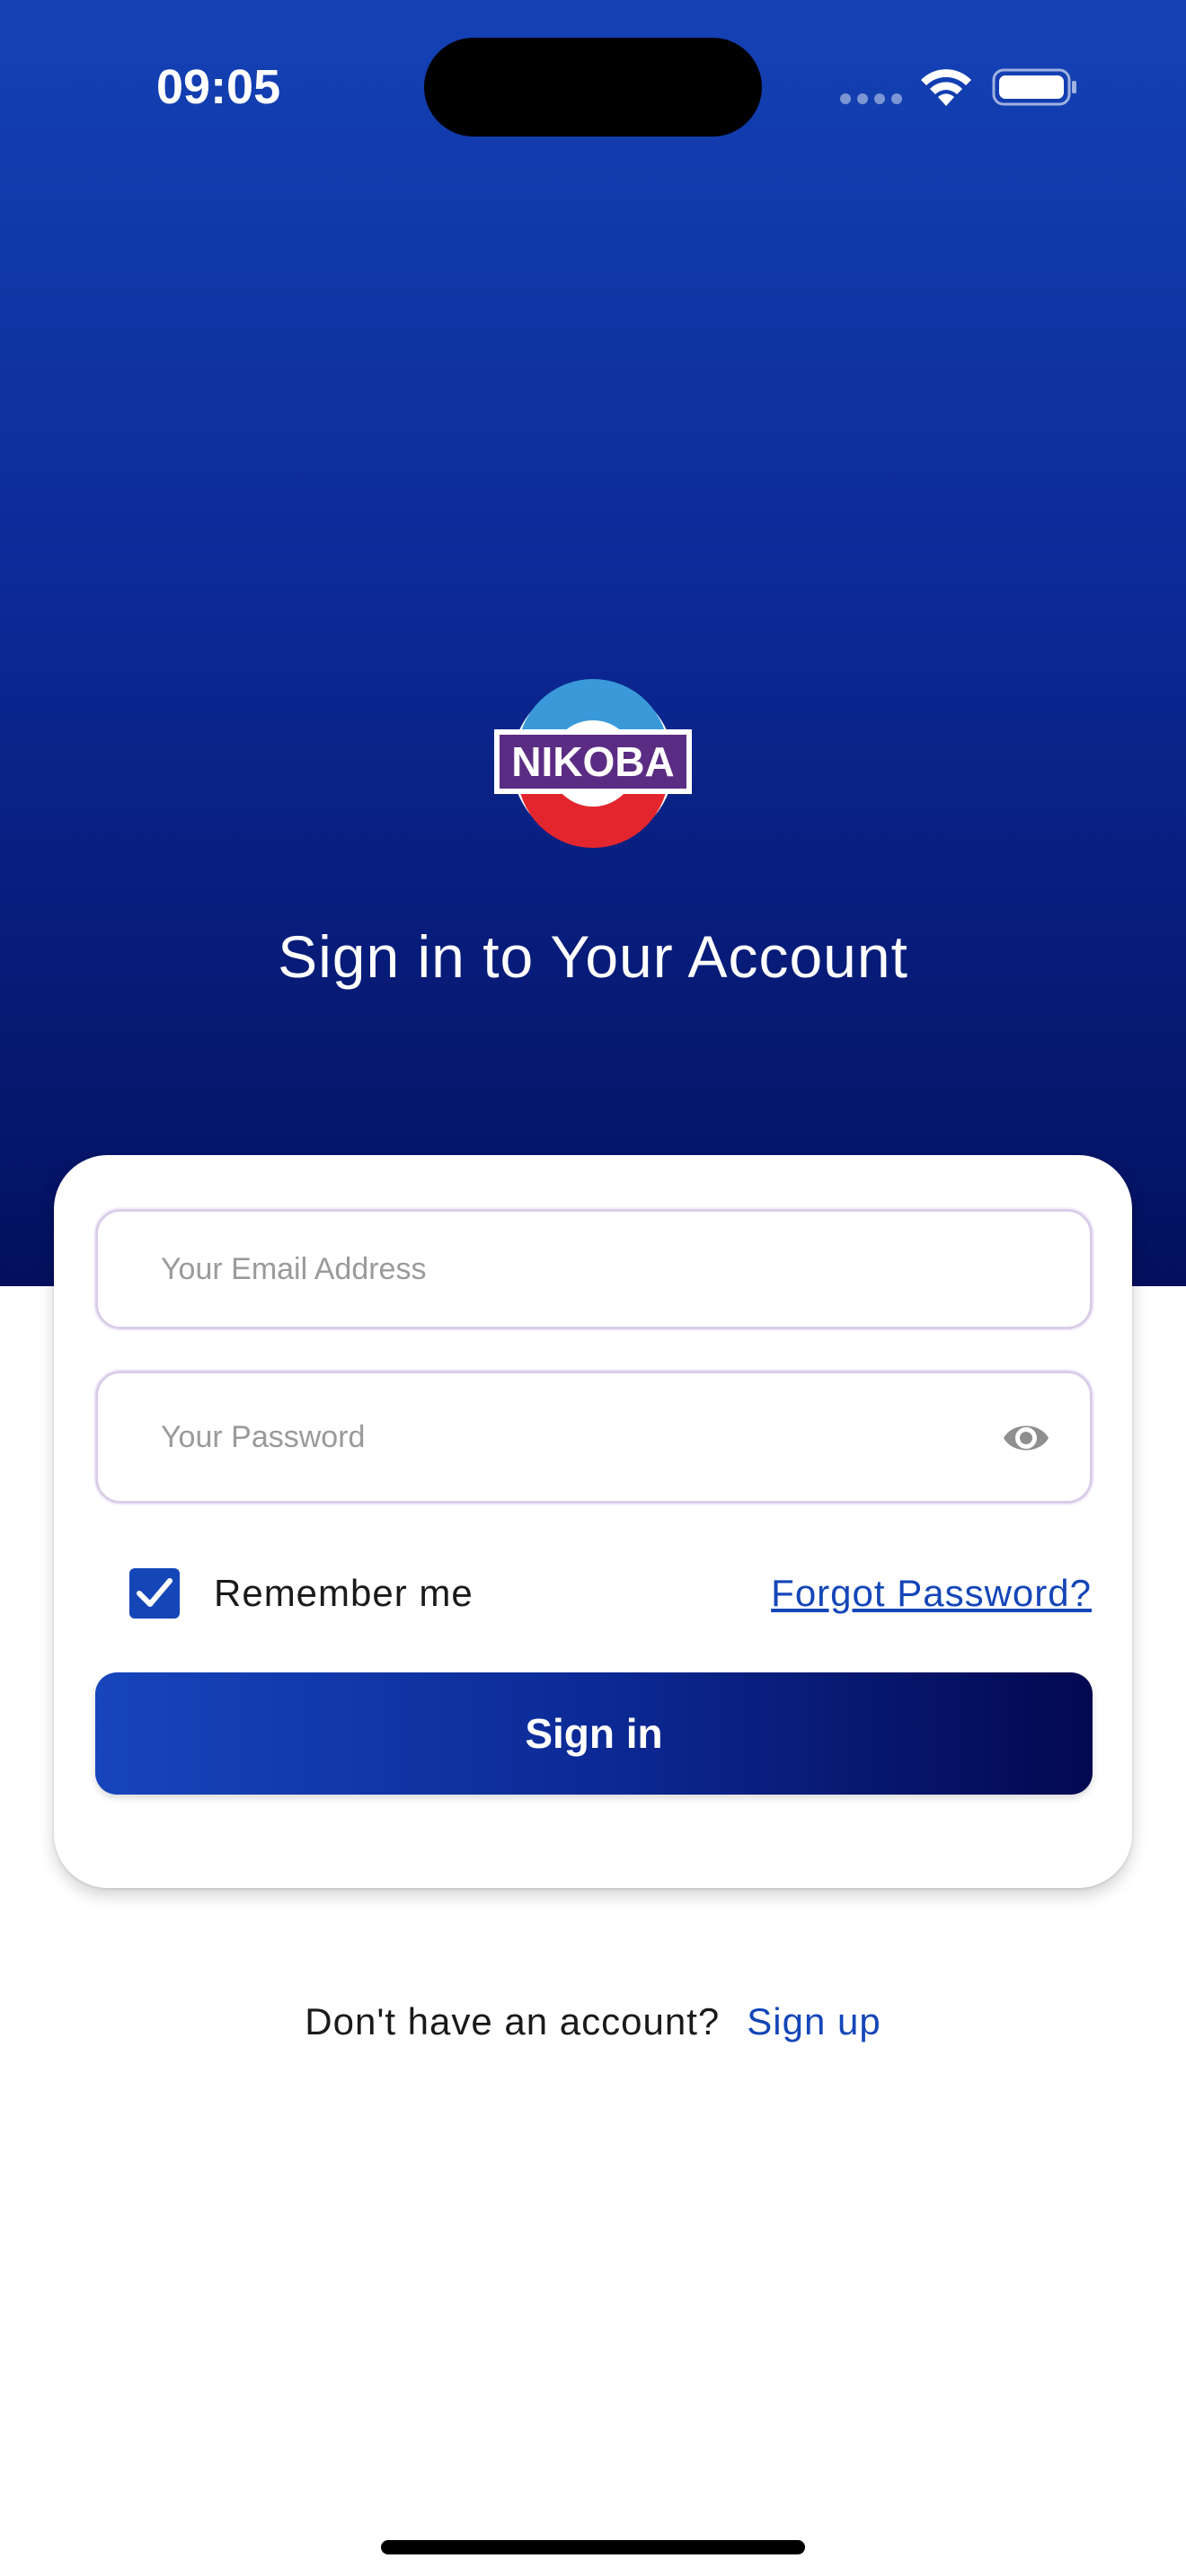  I want to click on remember-me-label: Remember me, so click(344, 1593).